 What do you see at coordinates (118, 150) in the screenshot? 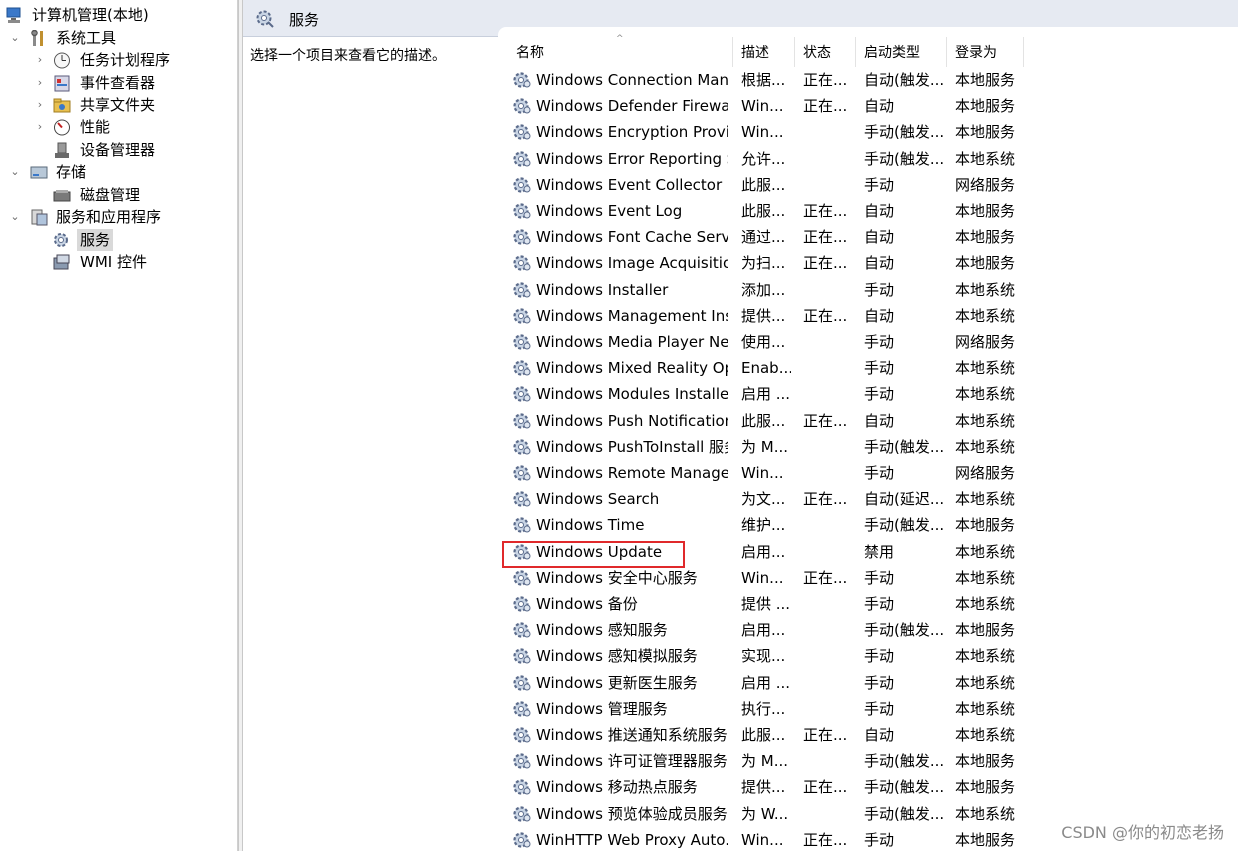
I see `tree-label: 设备管理器` at bounding box center [118, 150].